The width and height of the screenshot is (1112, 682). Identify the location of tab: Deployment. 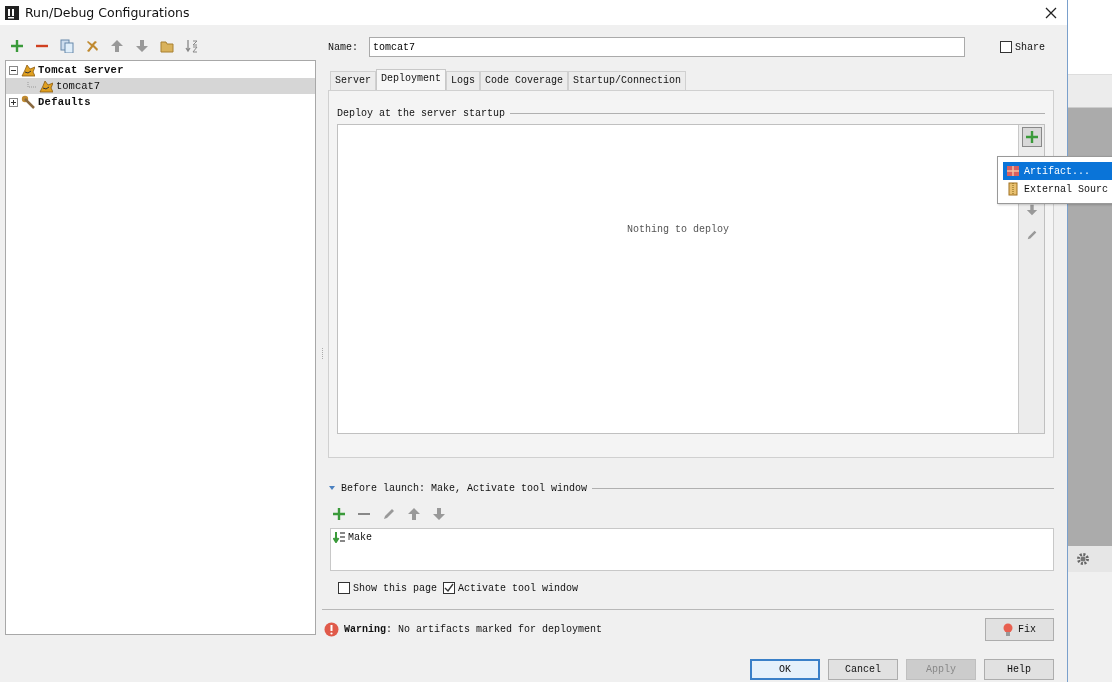
(411, 79).